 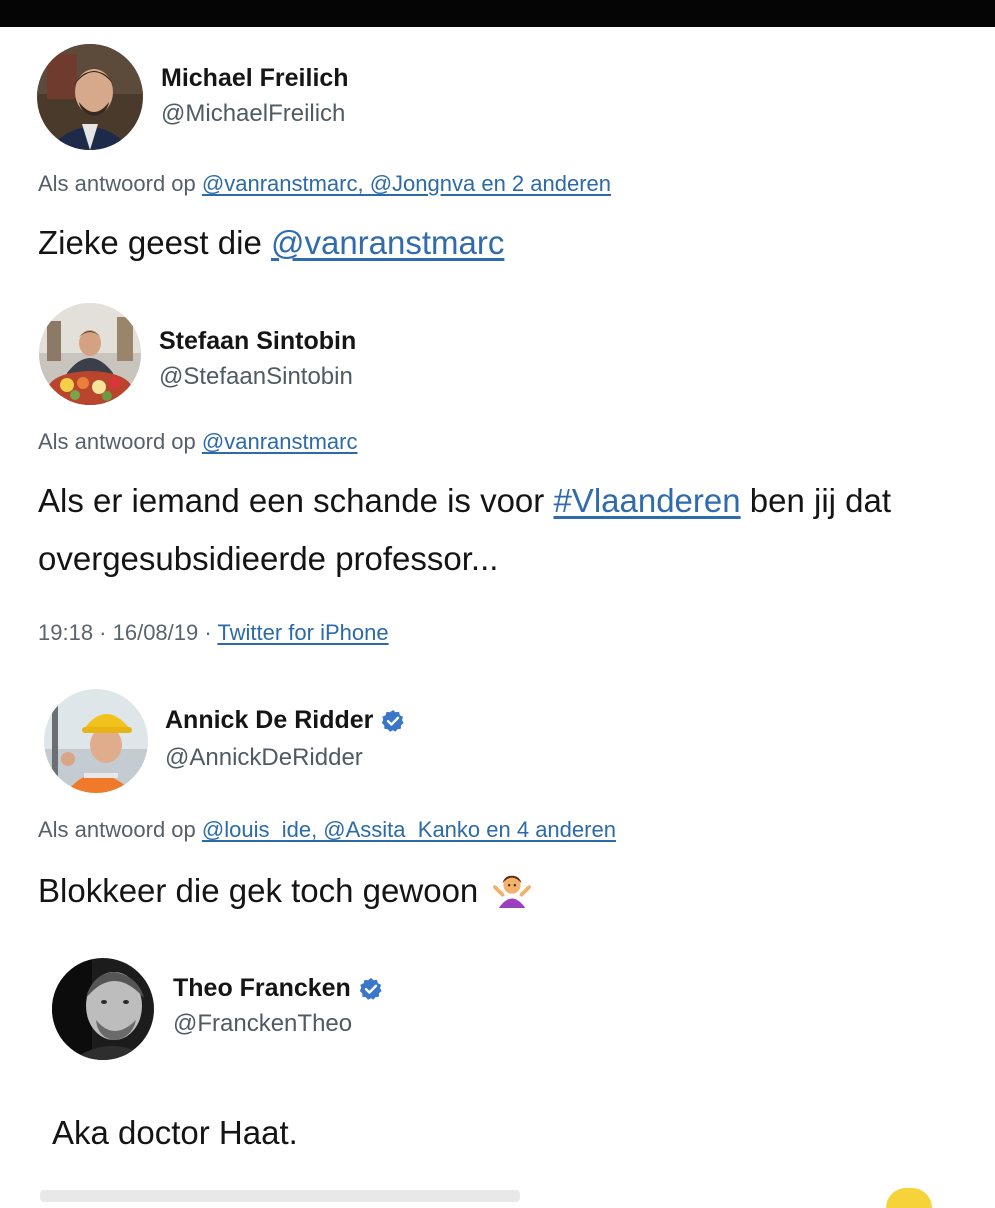 I want to click on display-name: Theo Francken, so click(x=278, y=988).